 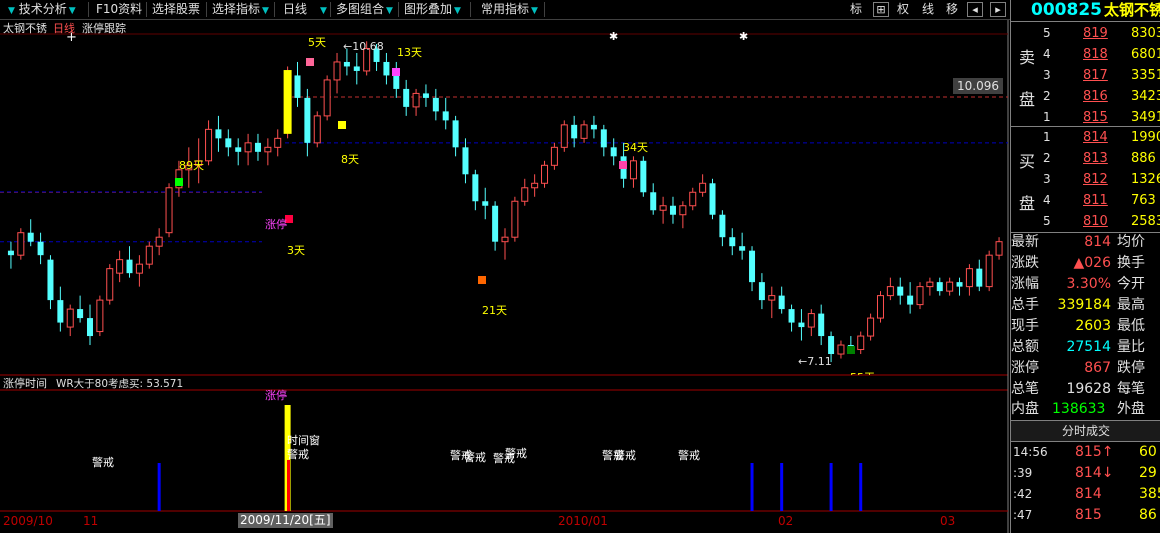 I want to click on prev-icon: ◂, so click(x=975, y=9).